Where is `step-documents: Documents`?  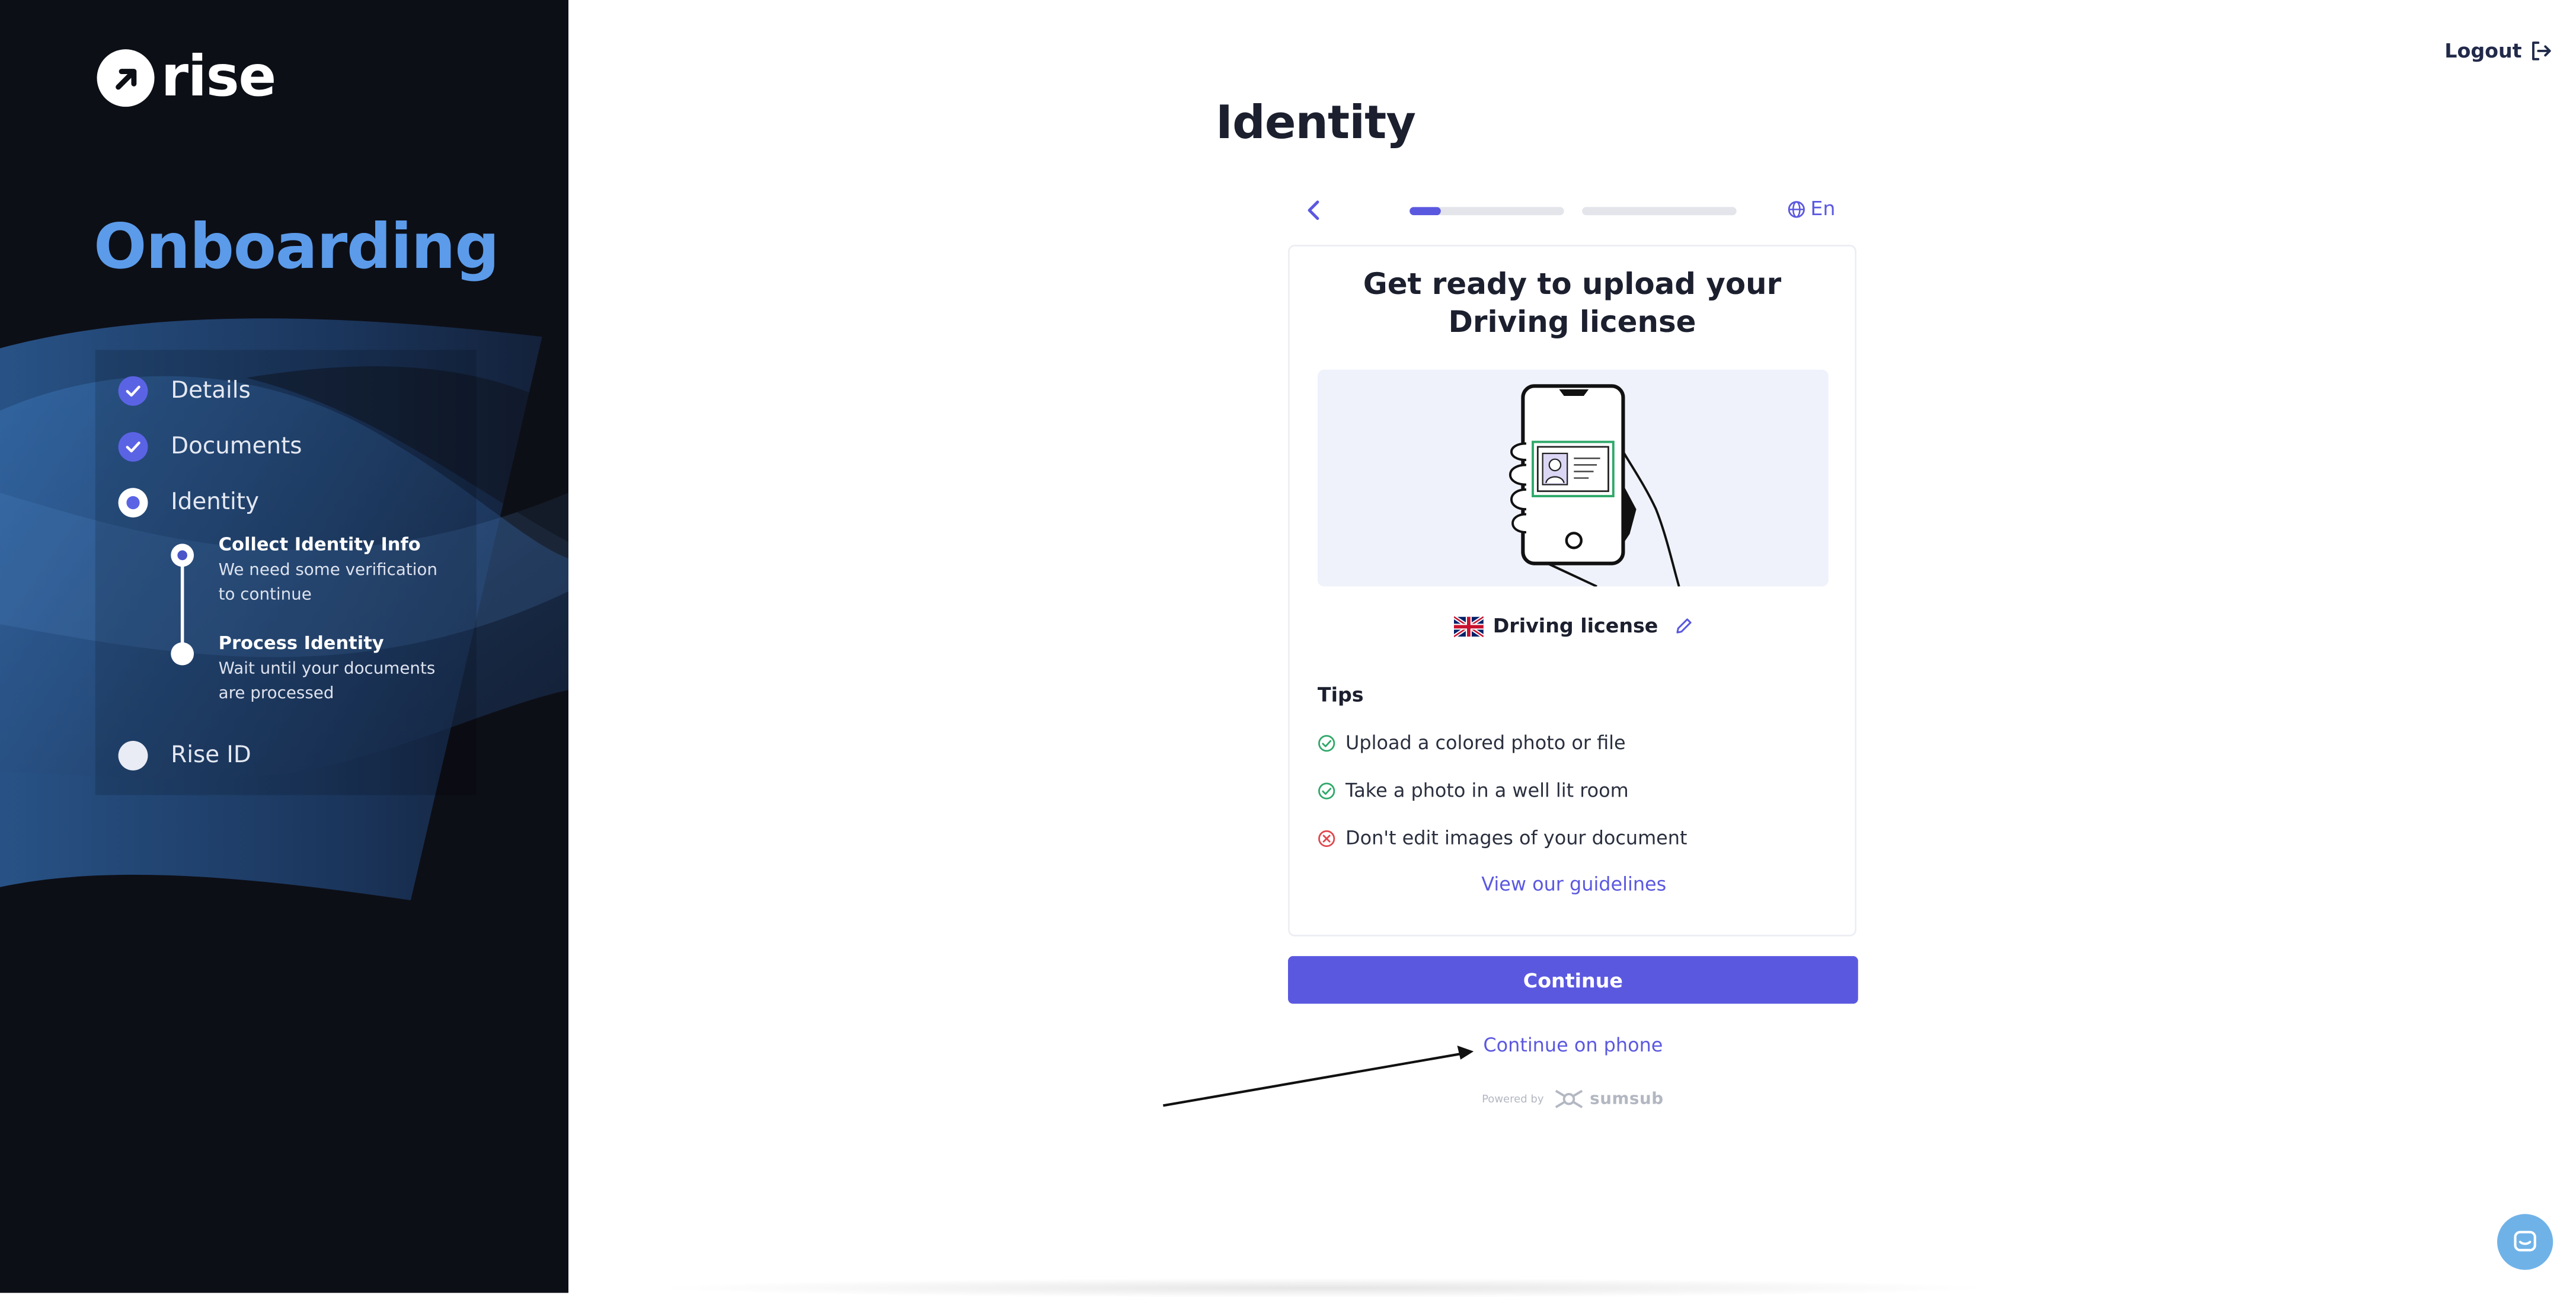 step-documents: Documents is located at coordinates (210, 447).